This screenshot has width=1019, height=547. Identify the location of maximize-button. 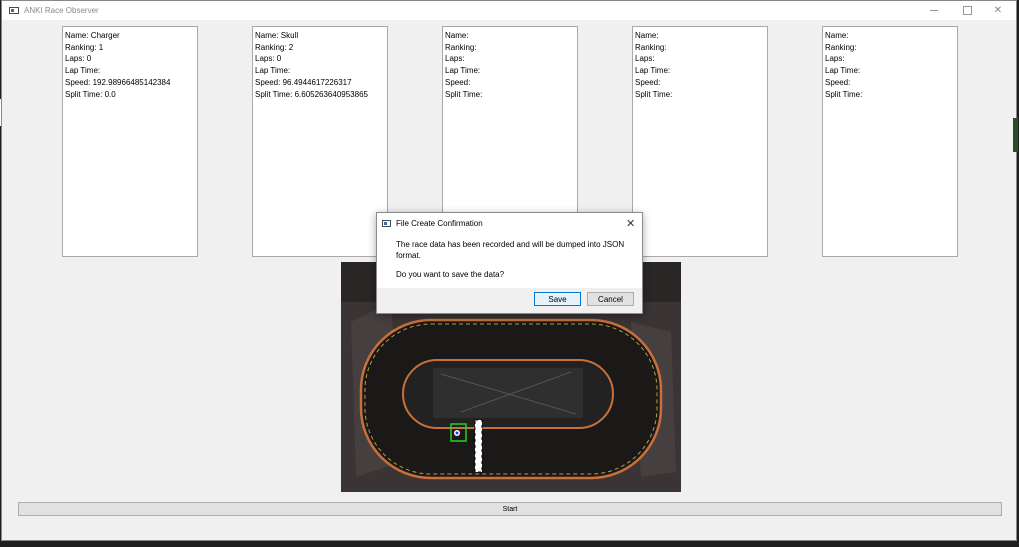
(967, 10).